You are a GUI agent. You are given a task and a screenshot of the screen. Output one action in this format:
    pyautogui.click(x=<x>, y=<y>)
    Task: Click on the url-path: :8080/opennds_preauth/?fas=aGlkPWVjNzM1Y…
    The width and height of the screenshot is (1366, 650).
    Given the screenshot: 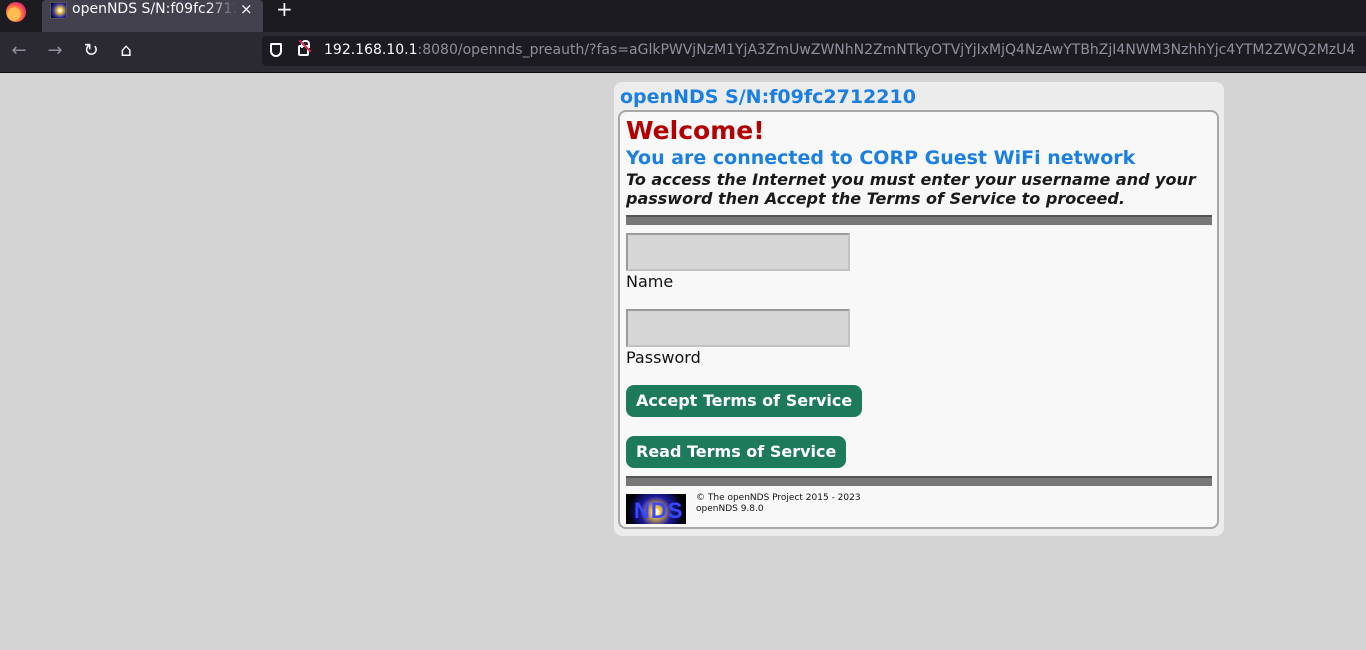 What is the action you would take?
    pyautogui.click(x=886, y=50)
    